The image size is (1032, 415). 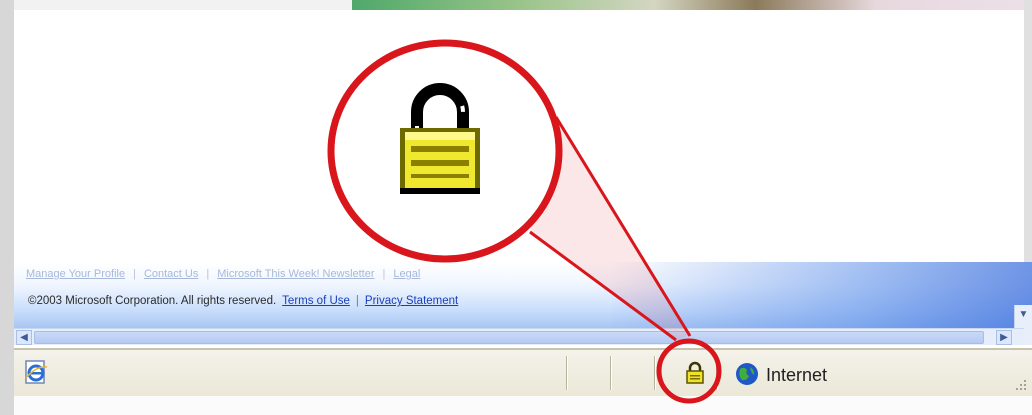 I want to click on terms-of-use-link: Terms of Use, so click(x=316, y=301).